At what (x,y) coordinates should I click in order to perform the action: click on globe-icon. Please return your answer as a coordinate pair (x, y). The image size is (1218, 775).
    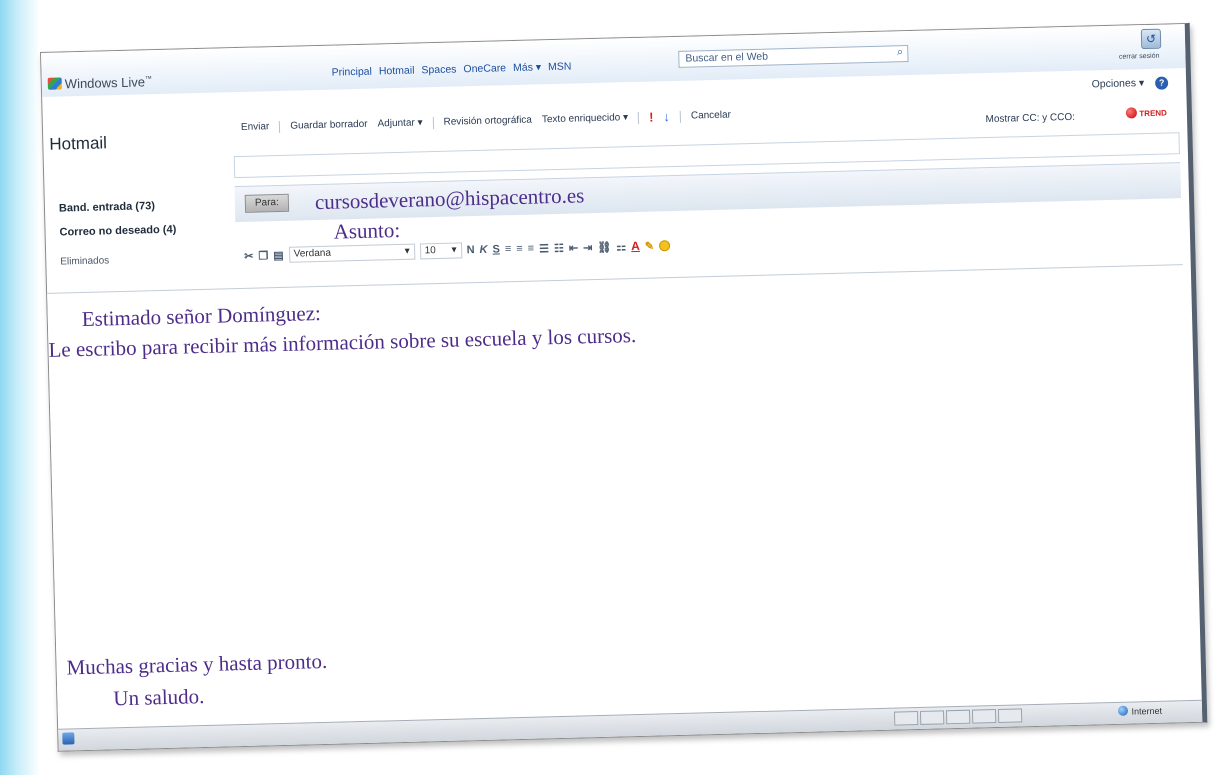
    Looking at the image, I should click on (1123, 710).